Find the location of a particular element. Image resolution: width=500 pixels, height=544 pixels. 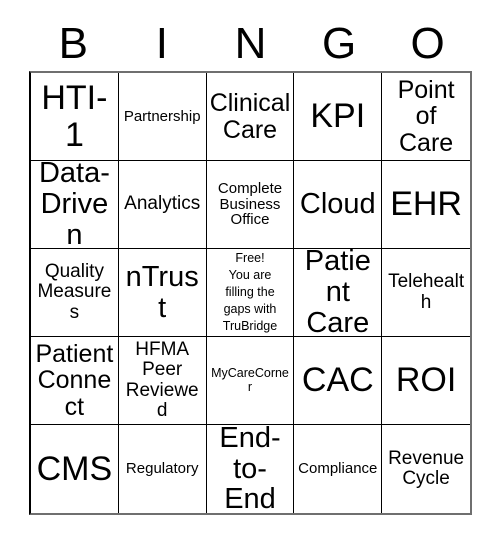

bingo-cell-o4: ROI is located at coordinates (426, 381).